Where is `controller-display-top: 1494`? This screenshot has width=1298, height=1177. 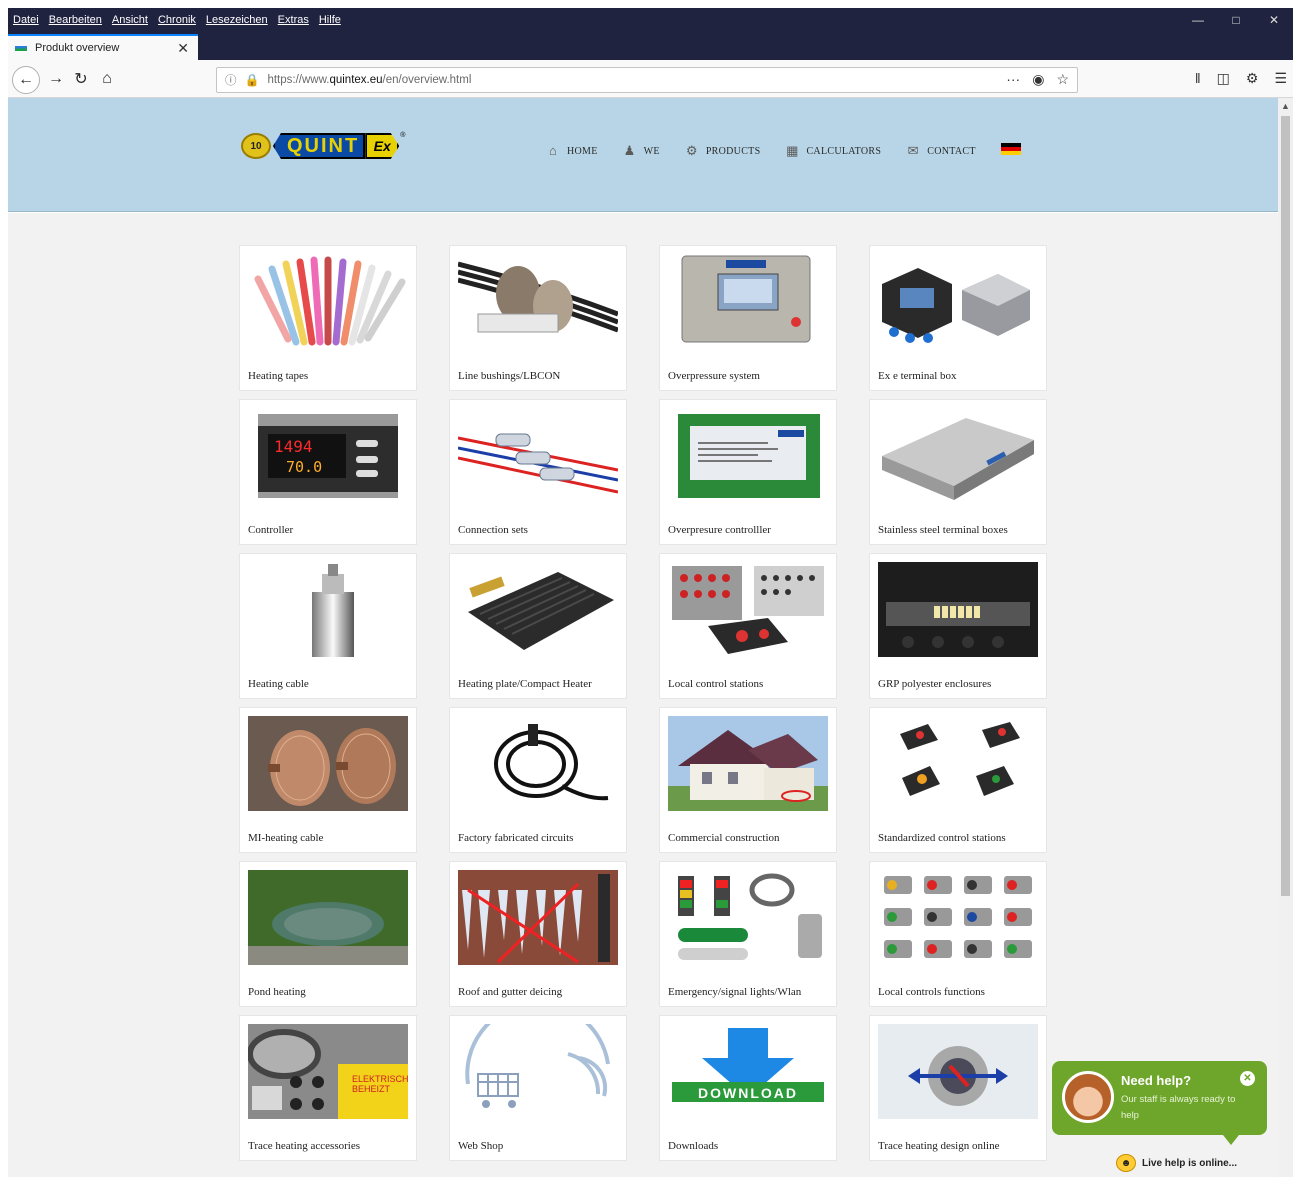 controller-display-top: 1494 is located at coordinates (293, 446).